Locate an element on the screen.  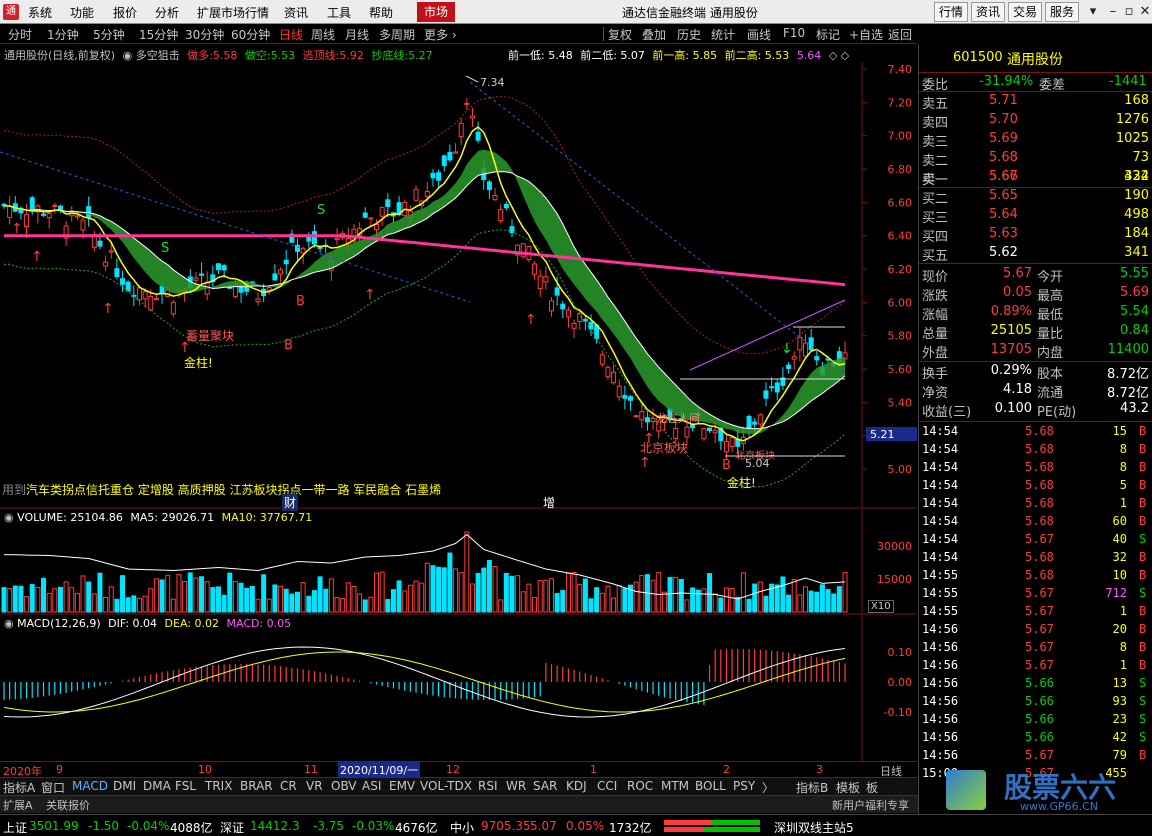
tab-indicator-b: 指标B is located at coordinates (812, 787).